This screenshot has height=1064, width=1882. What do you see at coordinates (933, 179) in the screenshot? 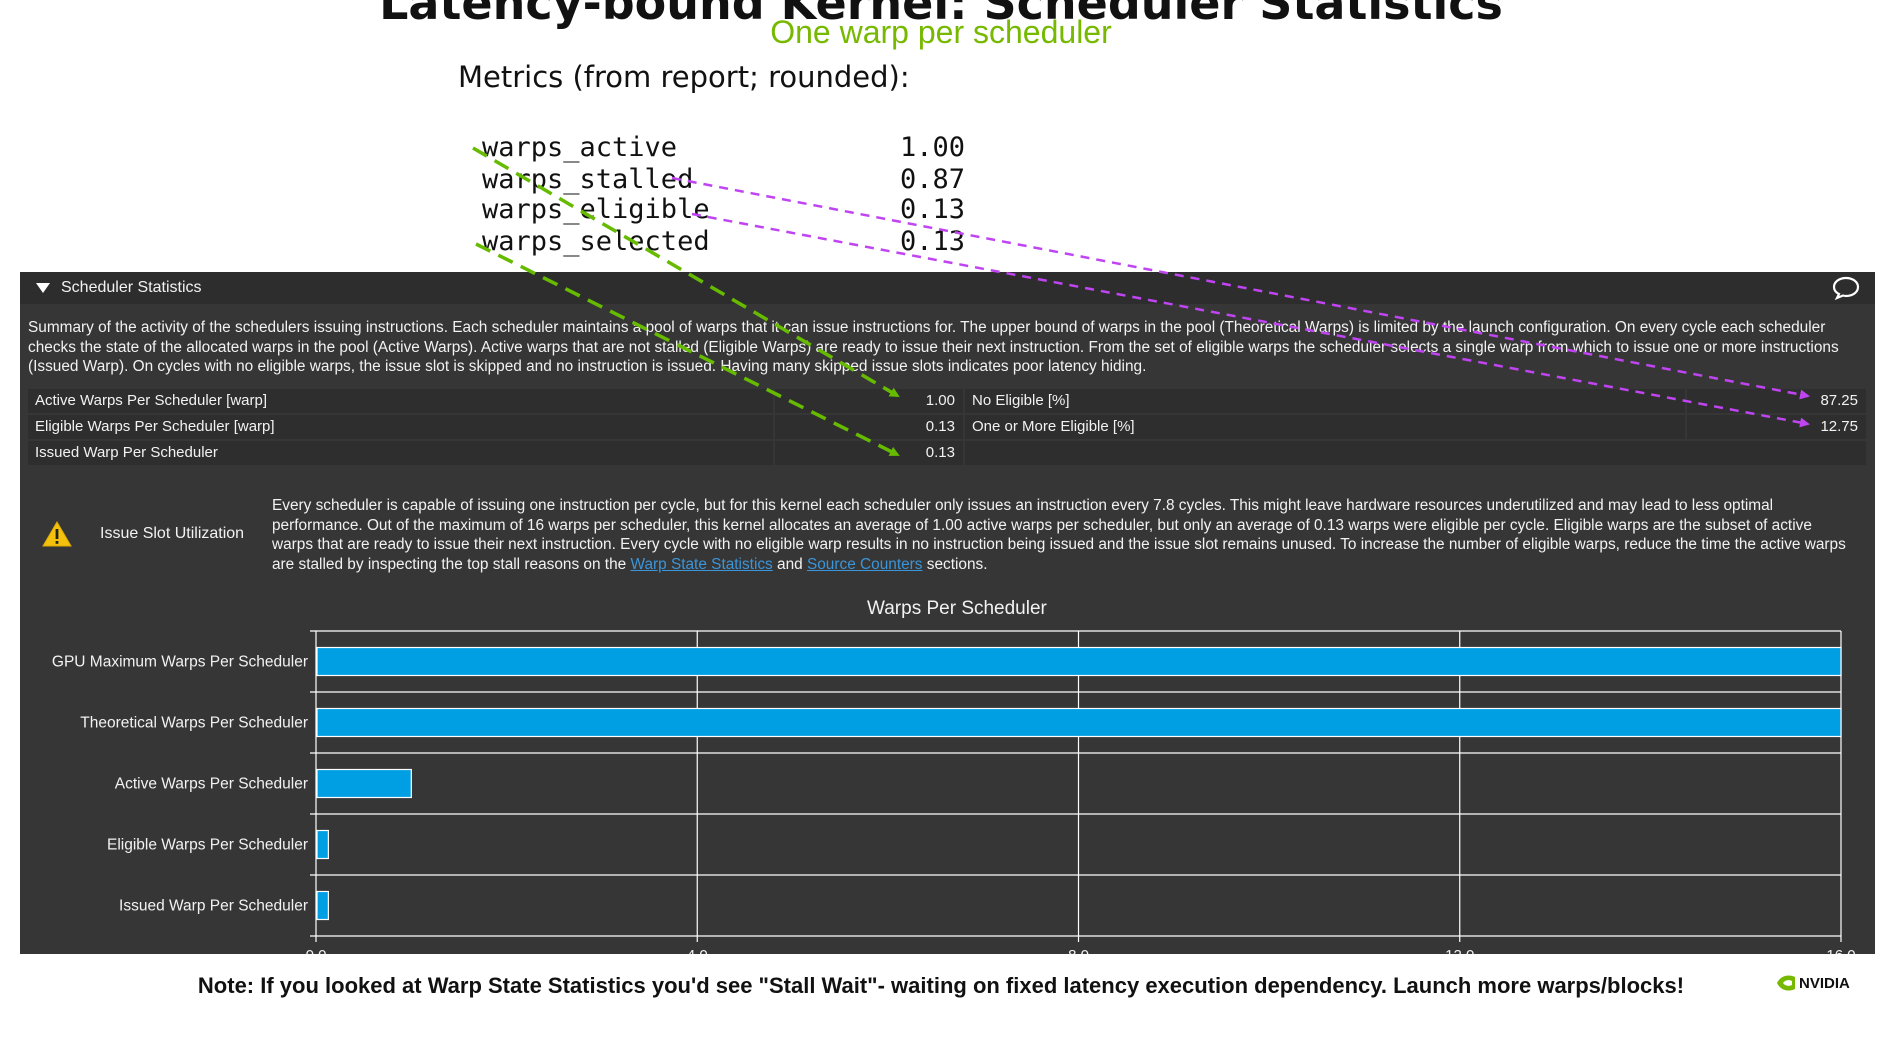
I see `metric-value-warps-stalled: 0.87` at bounding box center [933, 179].